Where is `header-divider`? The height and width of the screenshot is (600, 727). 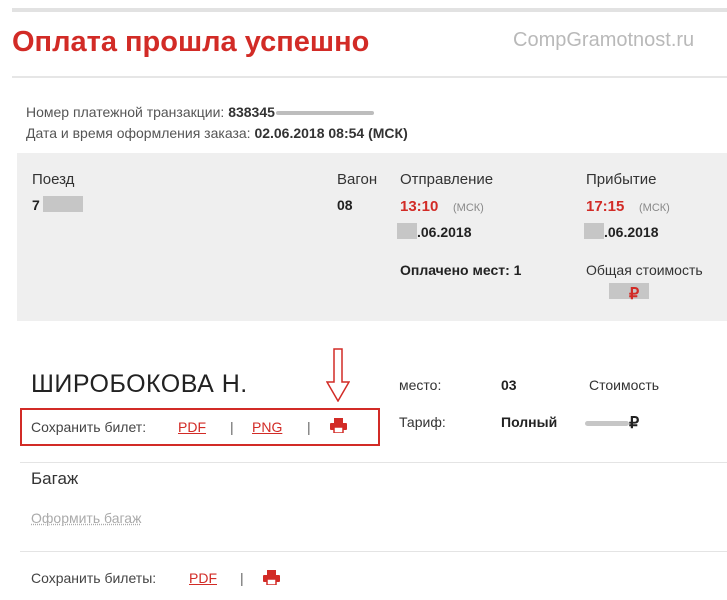
header-divider is located at coordinates (369, 77).